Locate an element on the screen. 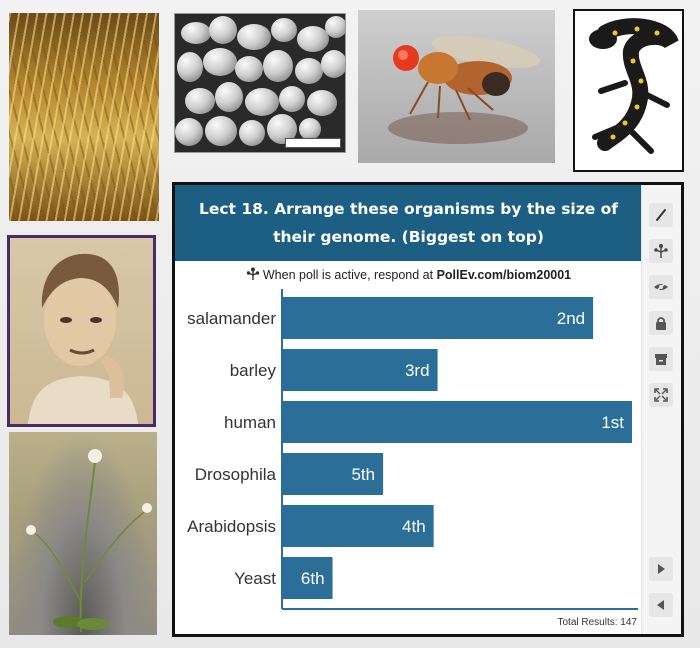 This screenshot has width=700, height=648. pencil-button is located at coordinates (661, 215).